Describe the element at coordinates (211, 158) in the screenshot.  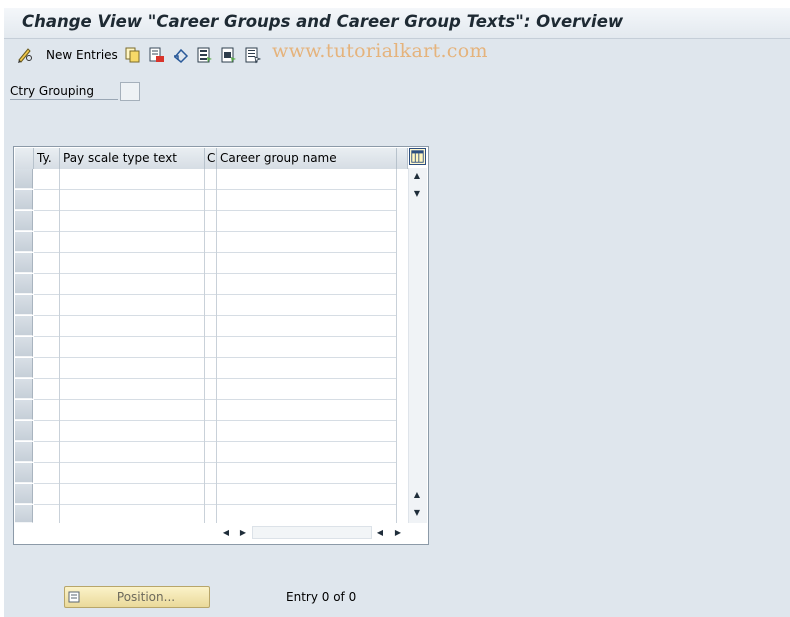
I see `column-header-c: C` at that location.